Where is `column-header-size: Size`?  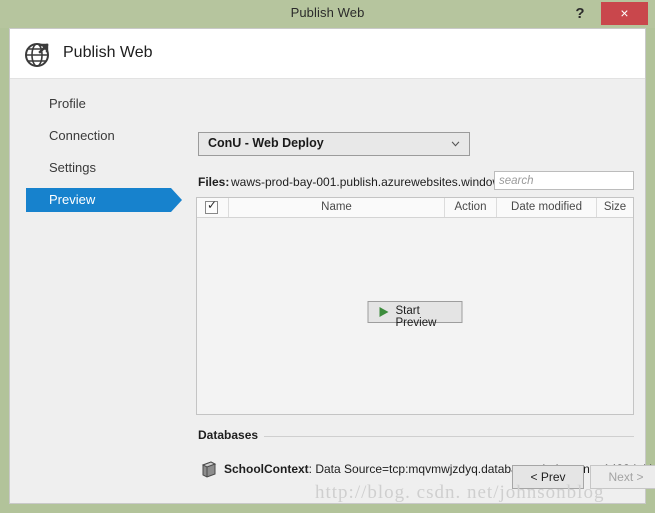
column-header-size: Size is located at coordinates (615, 207).